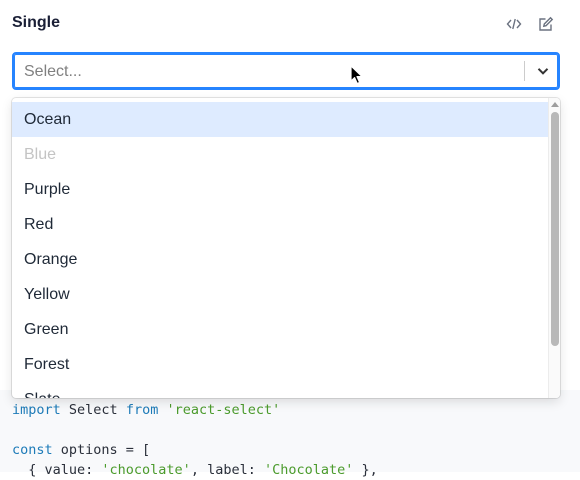 This screenshot has width=580, height=480. Describe the element at coordinates (32, 450) in the screenshot. I see `code-keyword: const` at that location.